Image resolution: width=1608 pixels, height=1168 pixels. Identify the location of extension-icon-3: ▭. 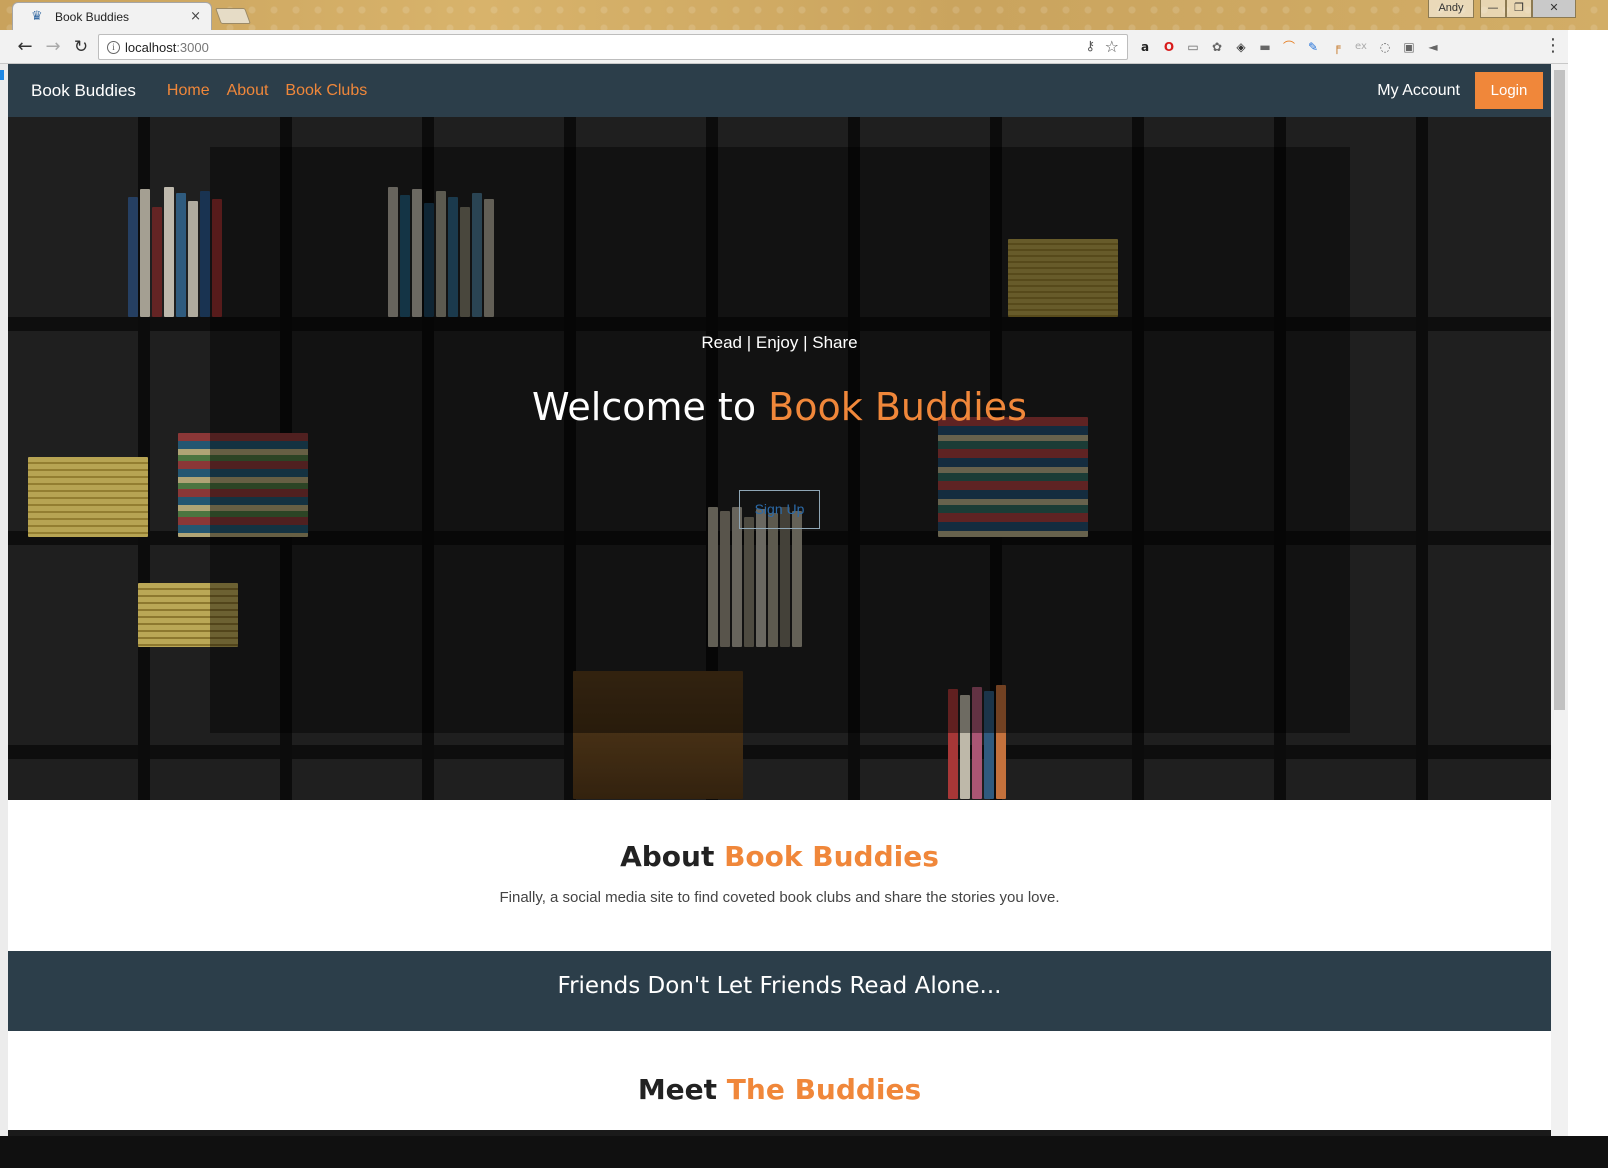
(1193, 47).